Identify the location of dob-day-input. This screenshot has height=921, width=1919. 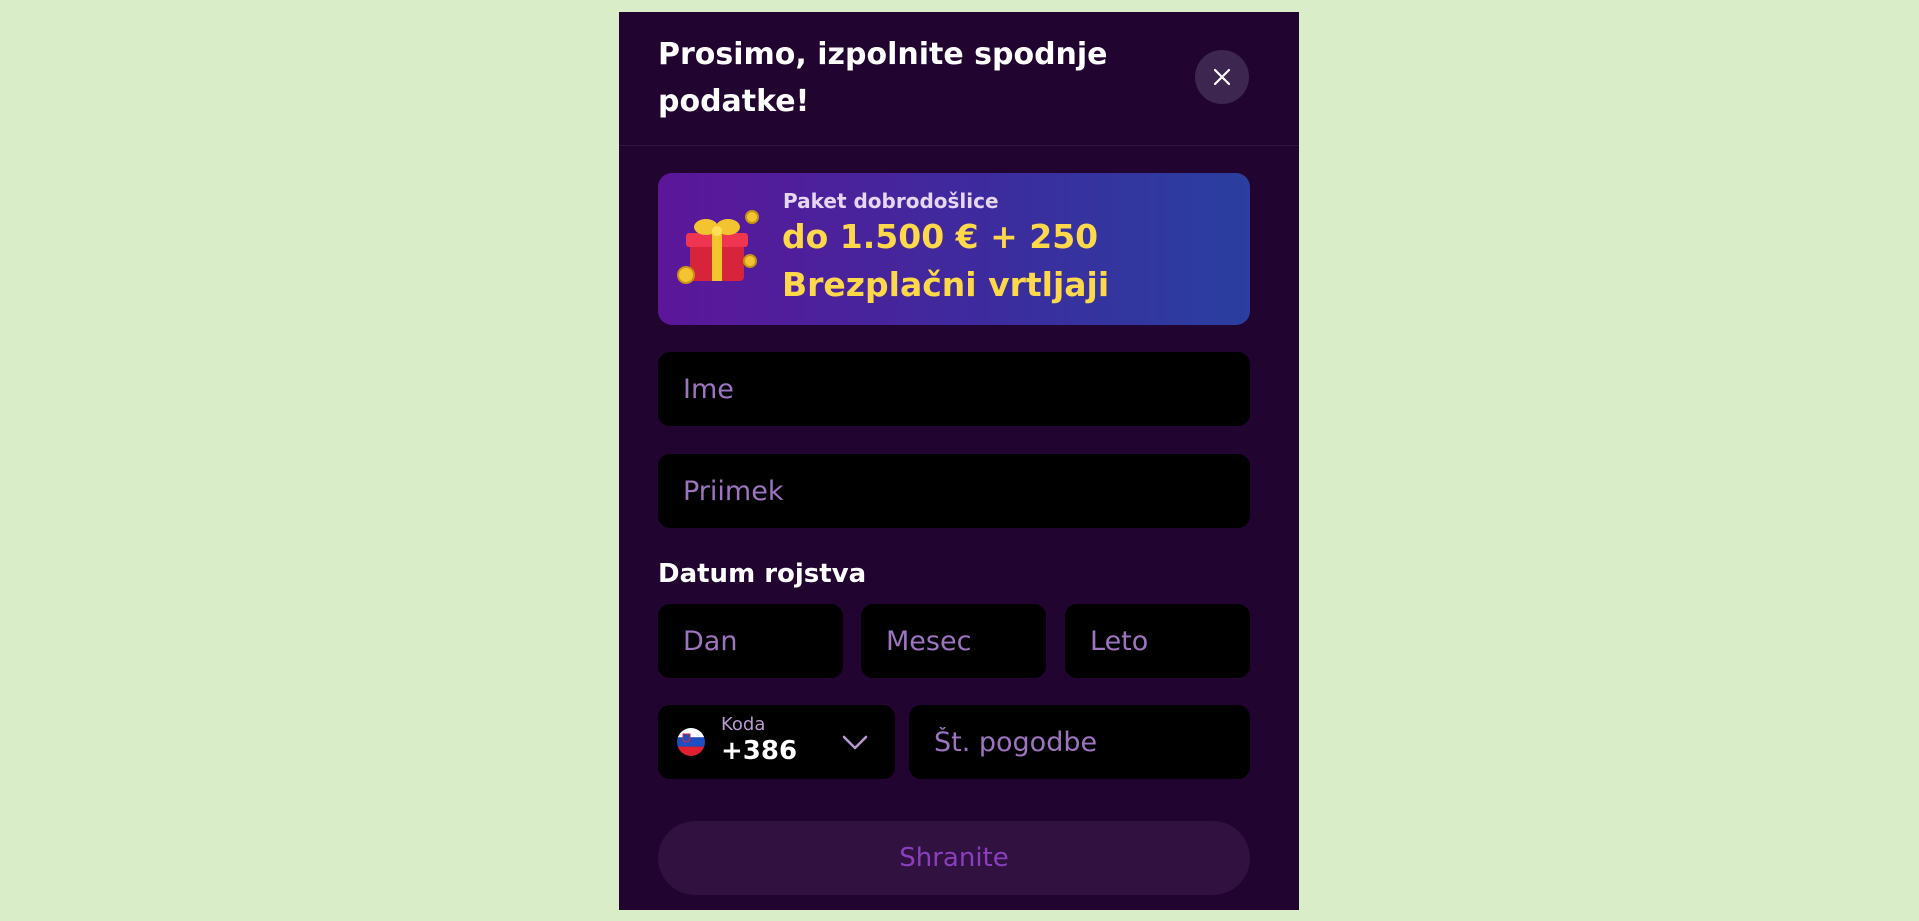
(750, 641).